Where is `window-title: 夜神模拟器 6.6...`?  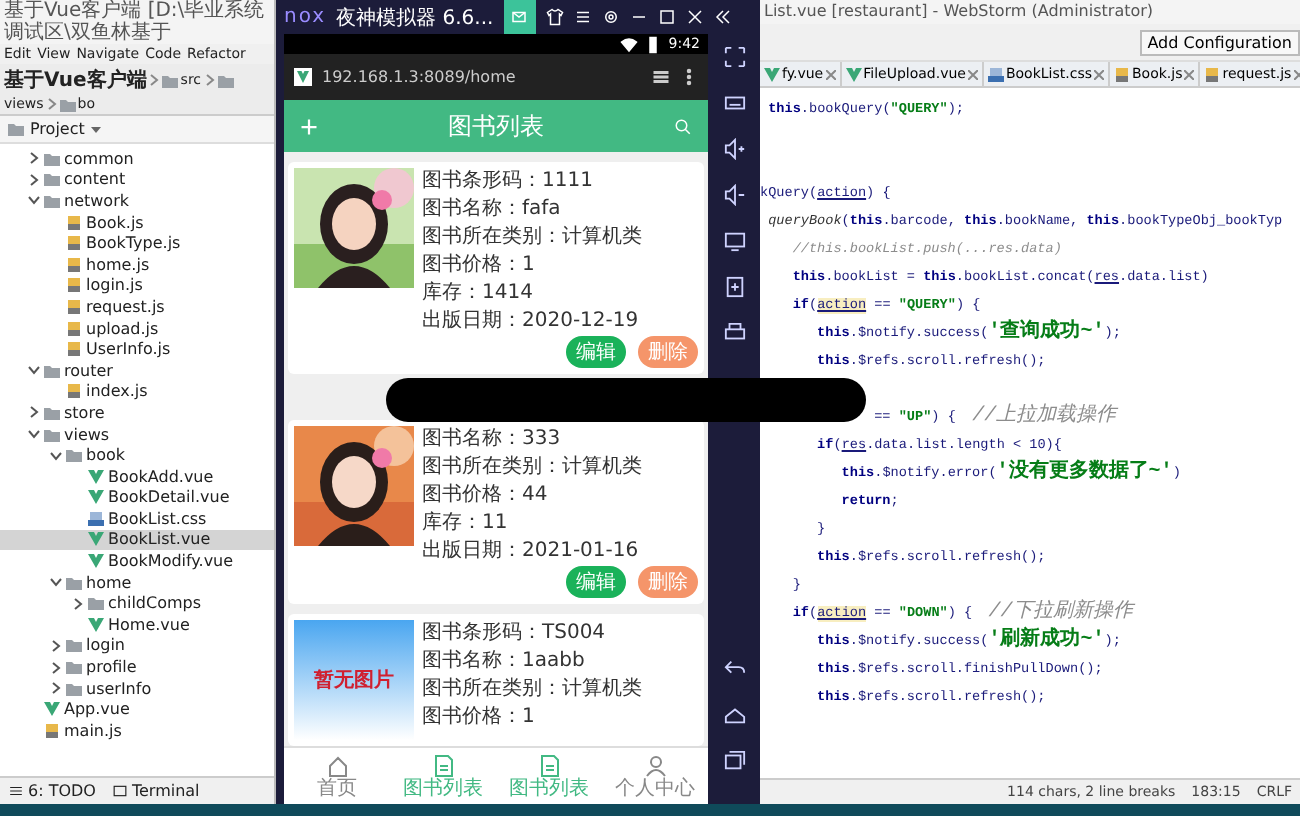
window-title: 夜神模拟器 6.6... is located at coordinates (415, 18).